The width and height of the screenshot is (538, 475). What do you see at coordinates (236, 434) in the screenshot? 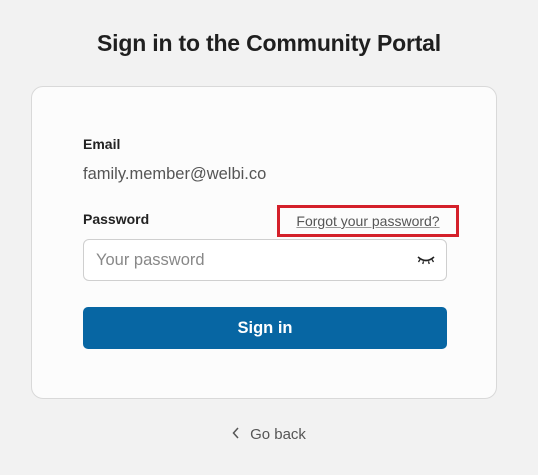
I see `chevron-left-icon` at bounding box center [236, 434].